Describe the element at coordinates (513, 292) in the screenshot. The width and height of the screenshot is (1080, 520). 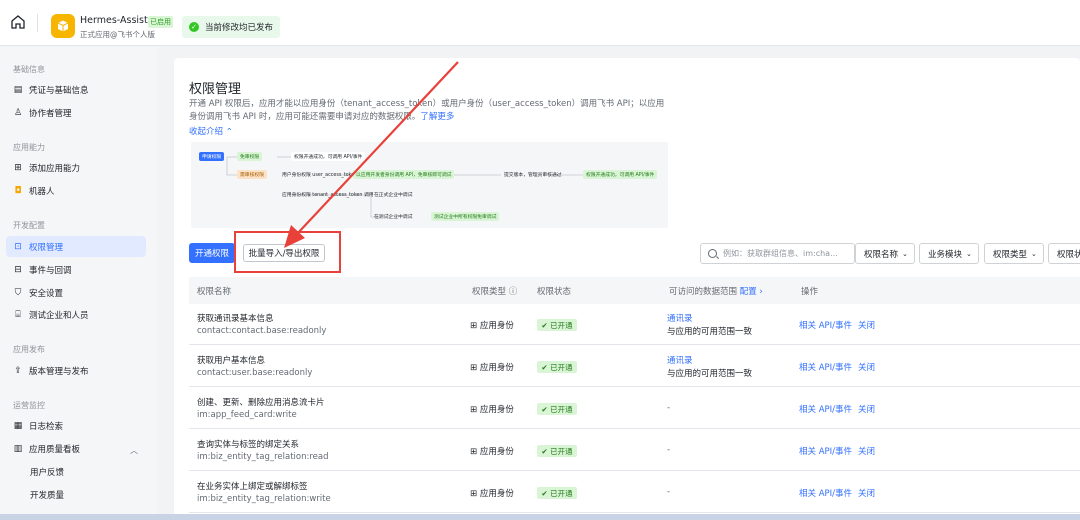
I see `help-circle-icon: ⓘ` at that location.